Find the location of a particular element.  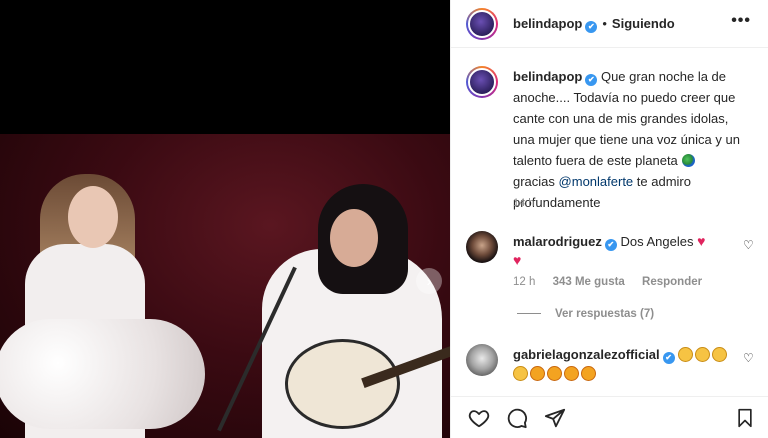

comment-bubble-icon is located at coordinates (517, 418).